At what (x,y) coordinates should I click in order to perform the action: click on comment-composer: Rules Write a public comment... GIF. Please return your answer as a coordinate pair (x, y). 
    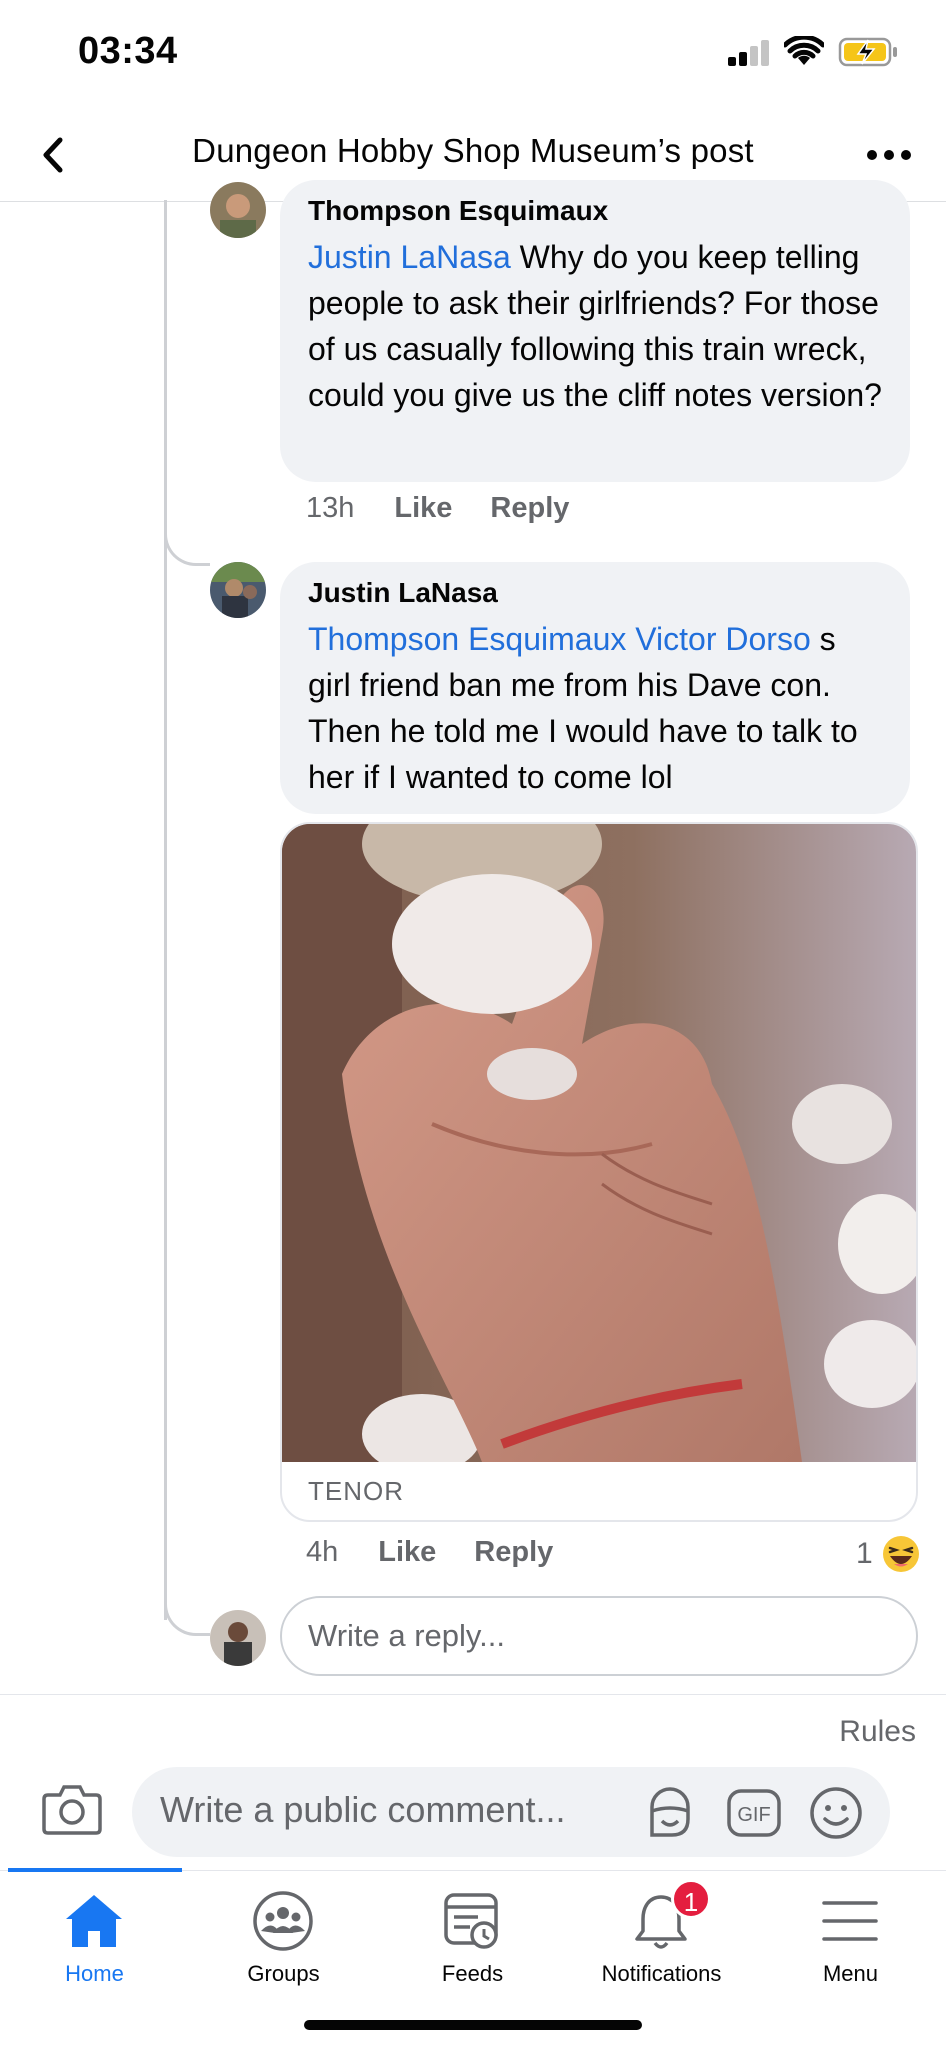
    Looking at the image, I should click on (473, 1782).